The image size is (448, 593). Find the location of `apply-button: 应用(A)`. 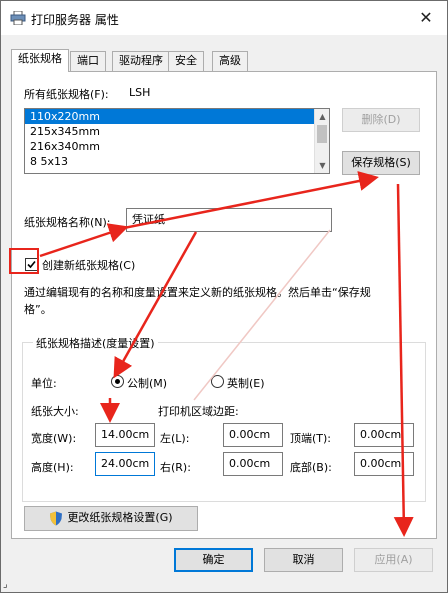

apply-button: 应用(A) is located at coordinates (393, 560).